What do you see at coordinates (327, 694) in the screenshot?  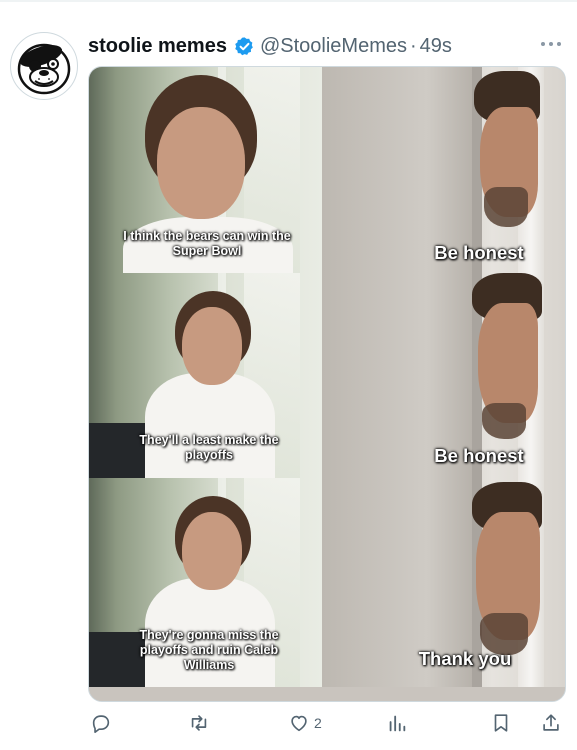 I see `image-bottom-strip` at bounding box center [327, 694].